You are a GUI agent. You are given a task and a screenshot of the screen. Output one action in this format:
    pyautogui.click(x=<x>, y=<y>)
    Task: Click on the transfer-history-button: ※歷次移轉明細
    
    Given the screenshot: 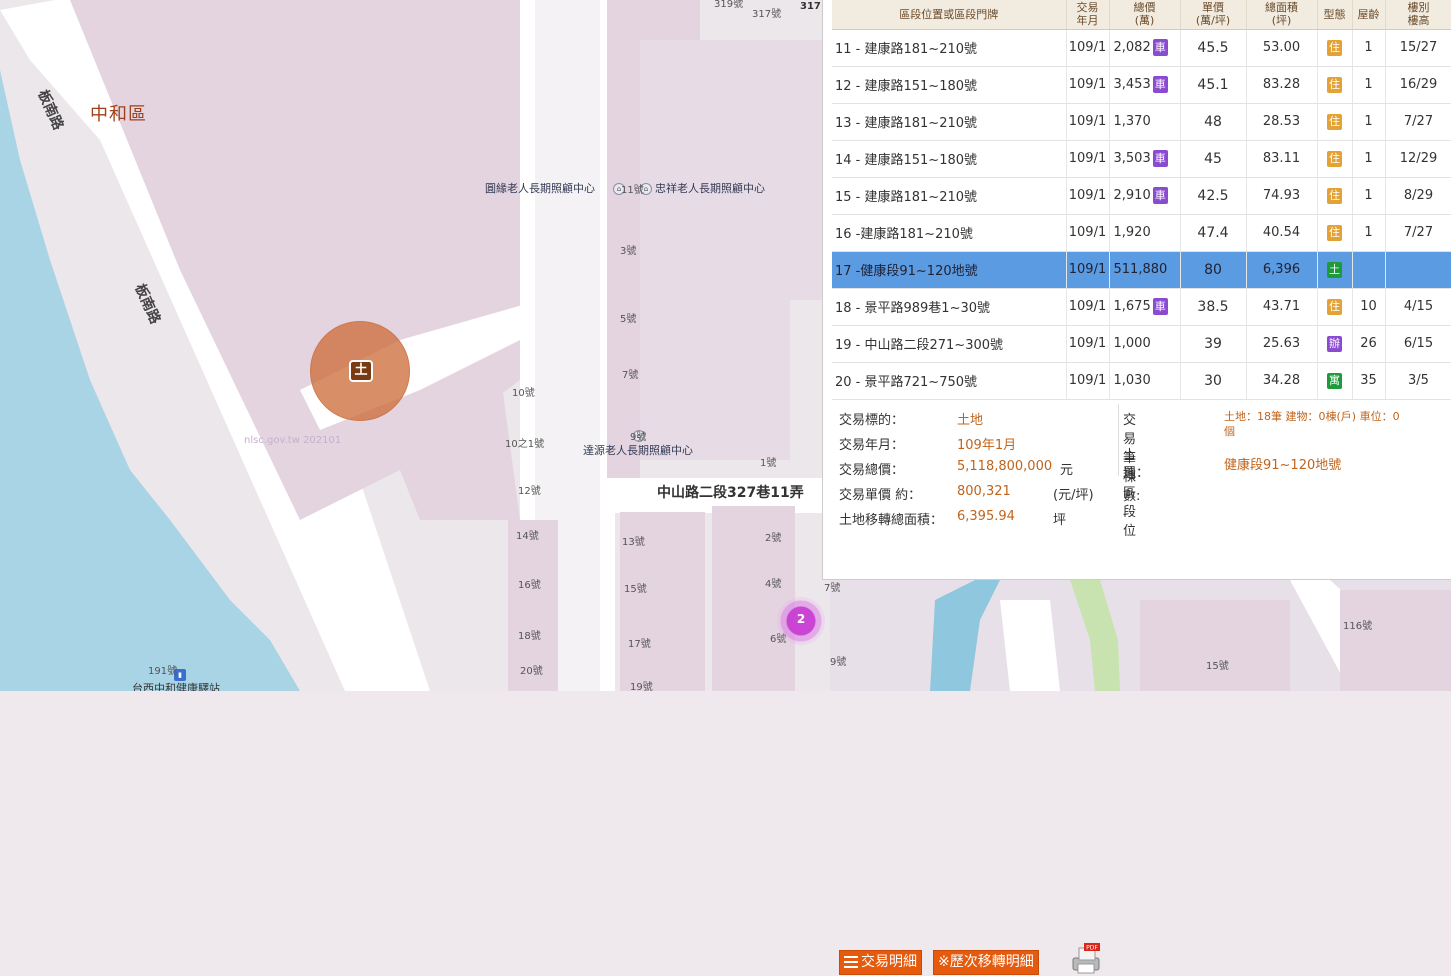 What is the action you would take?
    pyautogui.click(x=986, y=962)
    